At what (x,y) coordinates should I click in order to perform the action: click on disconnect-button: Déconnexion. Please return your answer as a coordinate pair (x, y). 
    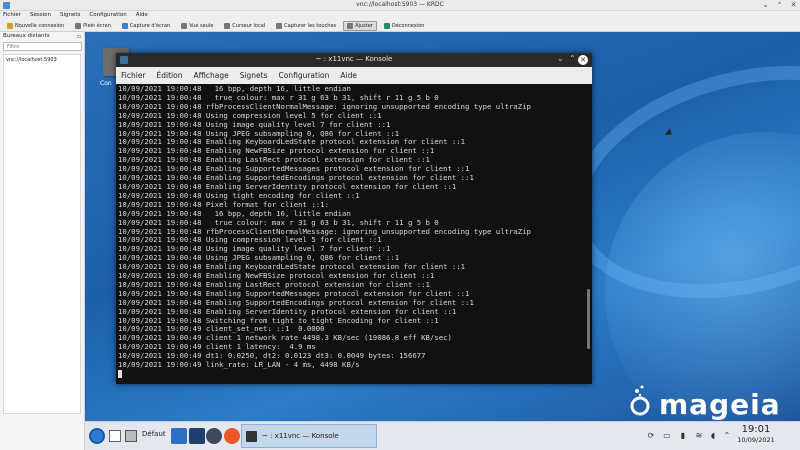
    Looking at the image, I should click on (404, 26).